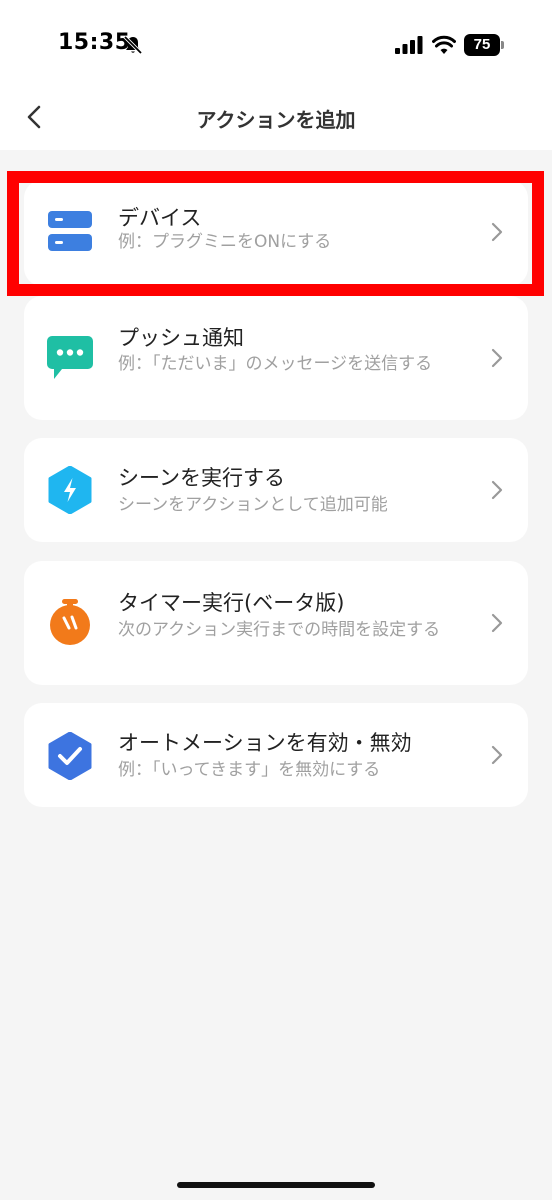 The image size is (552, 1200). What do you see at coordinates (275, 364) in the screenshot?
I see `action-subtitle: 例：「ただいま」のメッセージを送信する` at bounding box center [275, 364].